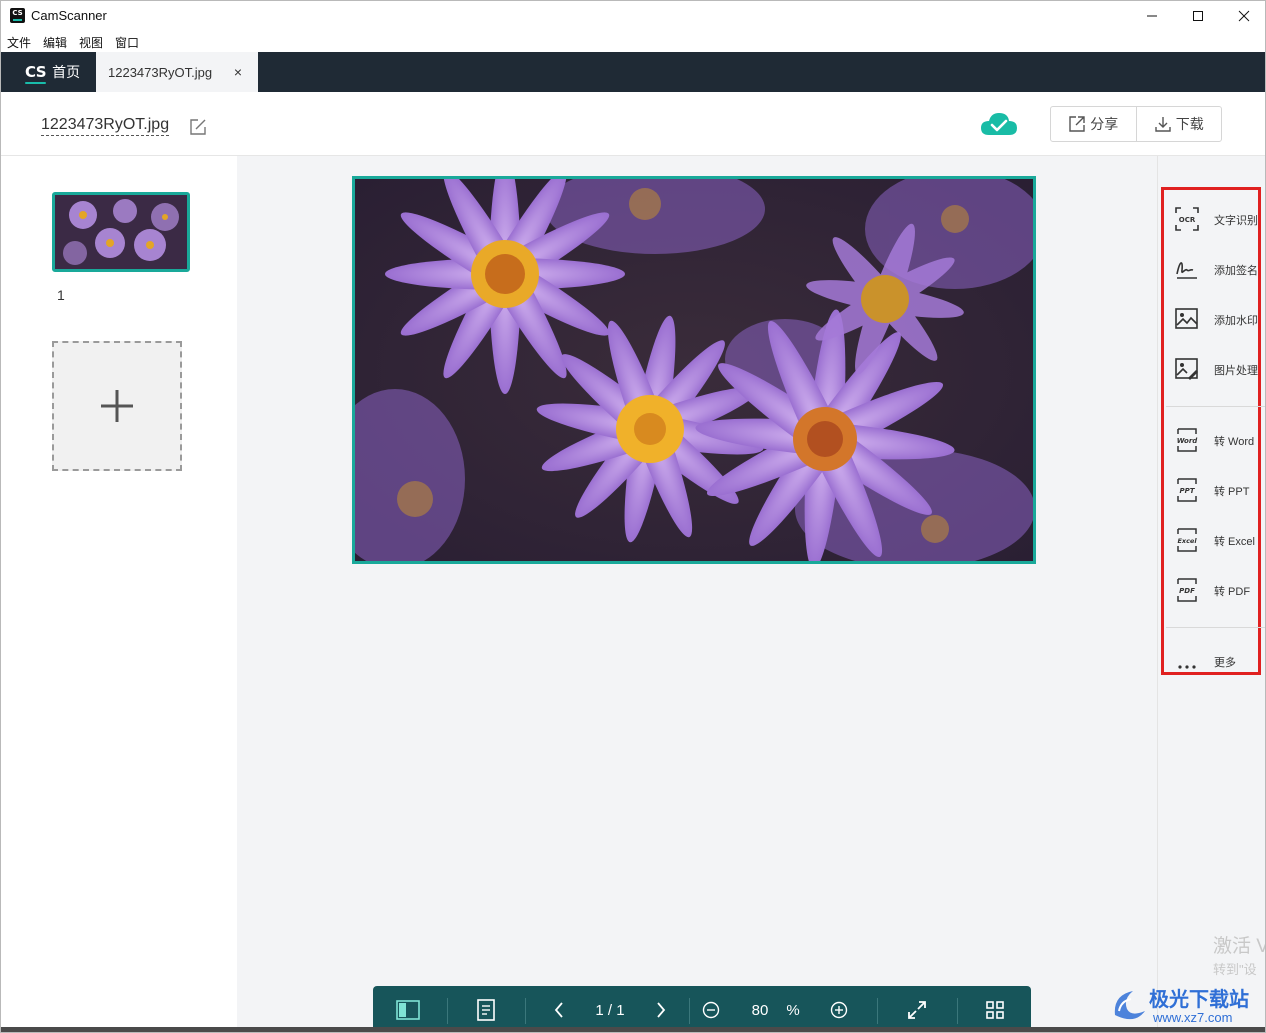 Image resolution: width=1266 pixels, height=1033 pixels. I want to click on share-button: 分享, so click(1093, 124).